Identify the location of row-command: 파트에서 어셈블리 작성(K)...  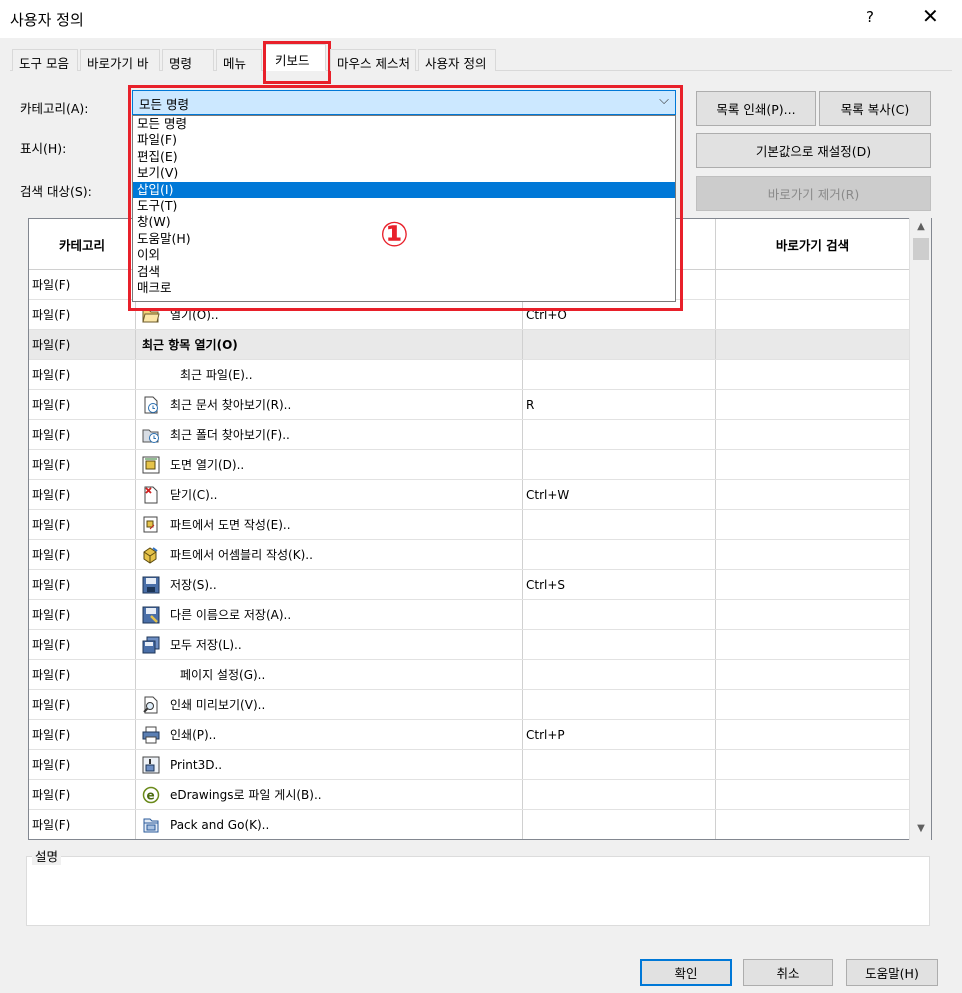
(329, 554).